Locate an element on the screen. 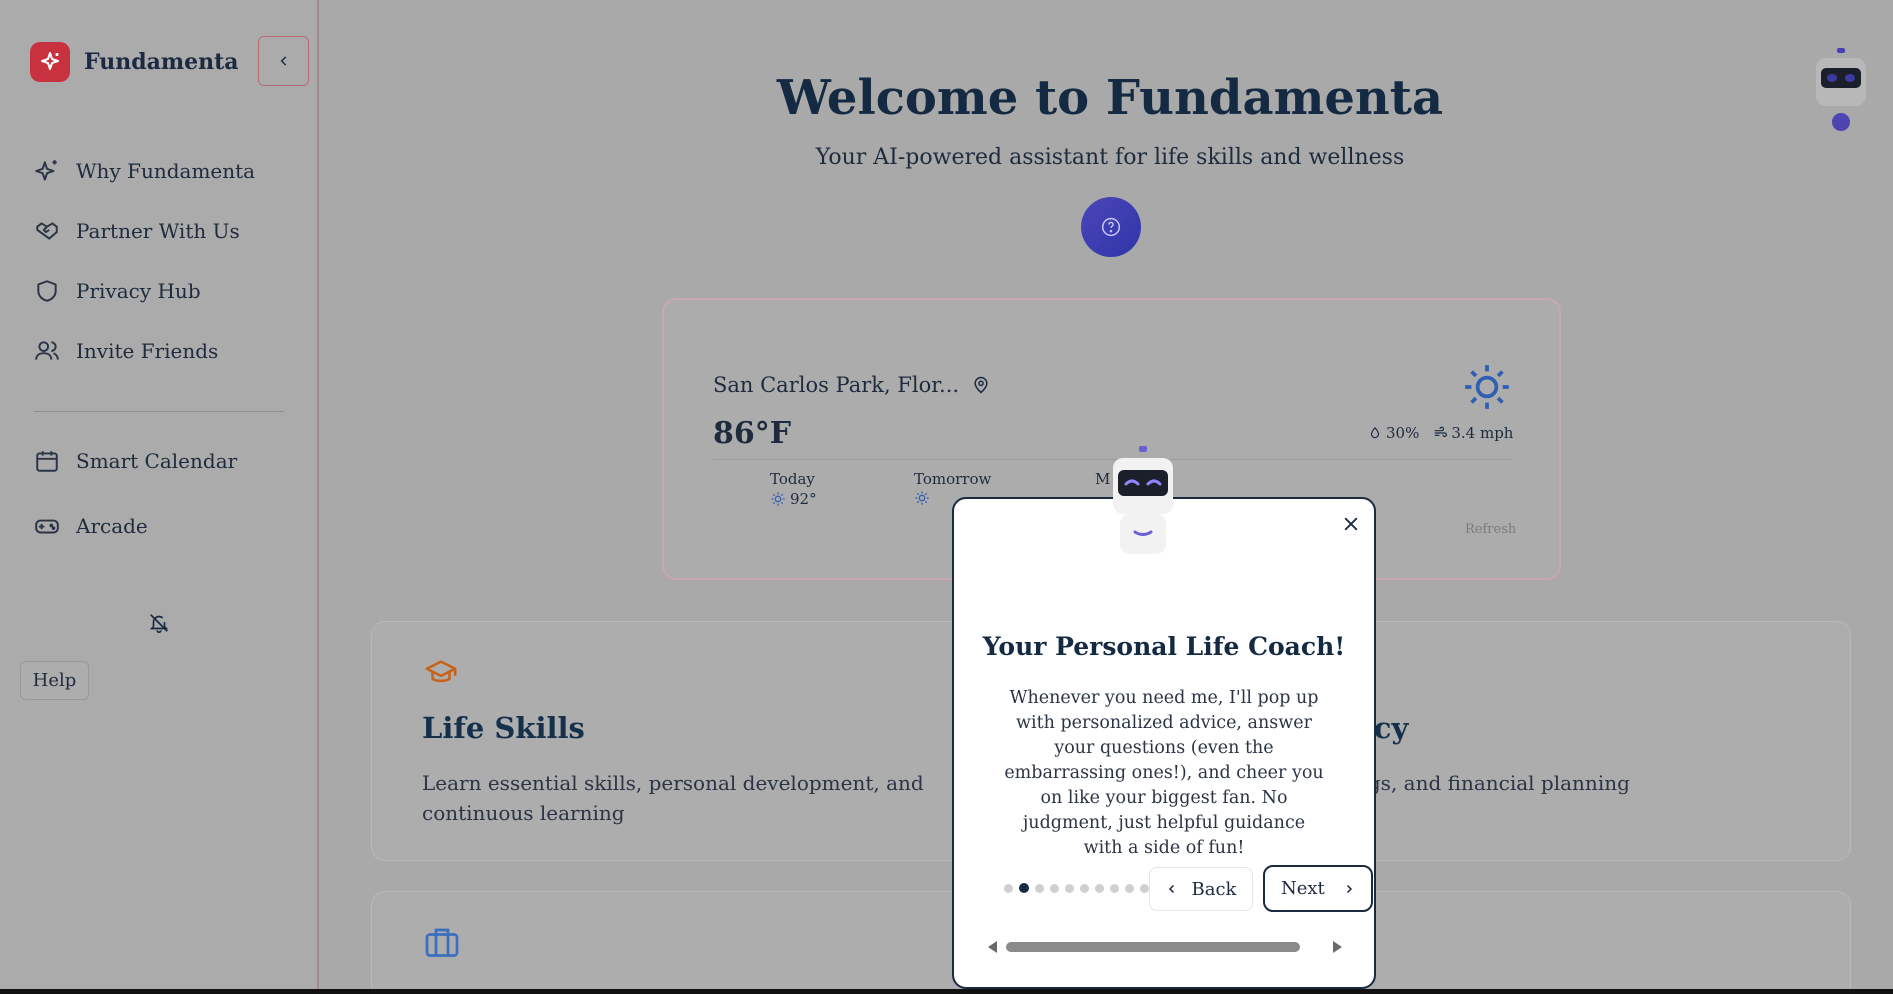 The image size is (1893, 994). sidebar-item-invite-friends: Invite Friends is located at coordinates (126, 351).